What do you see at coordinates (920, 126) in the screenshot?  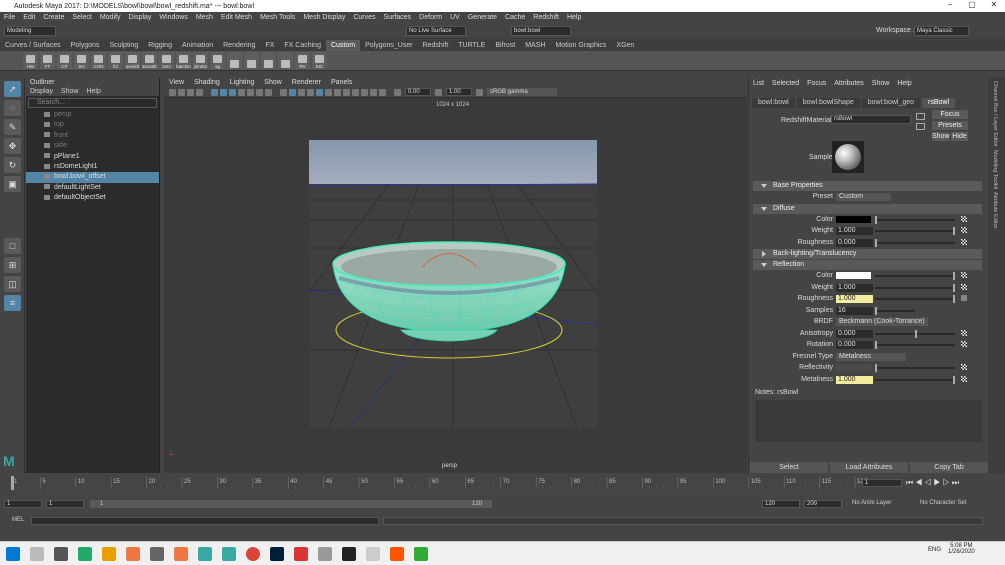 I see `input-connection-icon` at bounding box center [920, 126].